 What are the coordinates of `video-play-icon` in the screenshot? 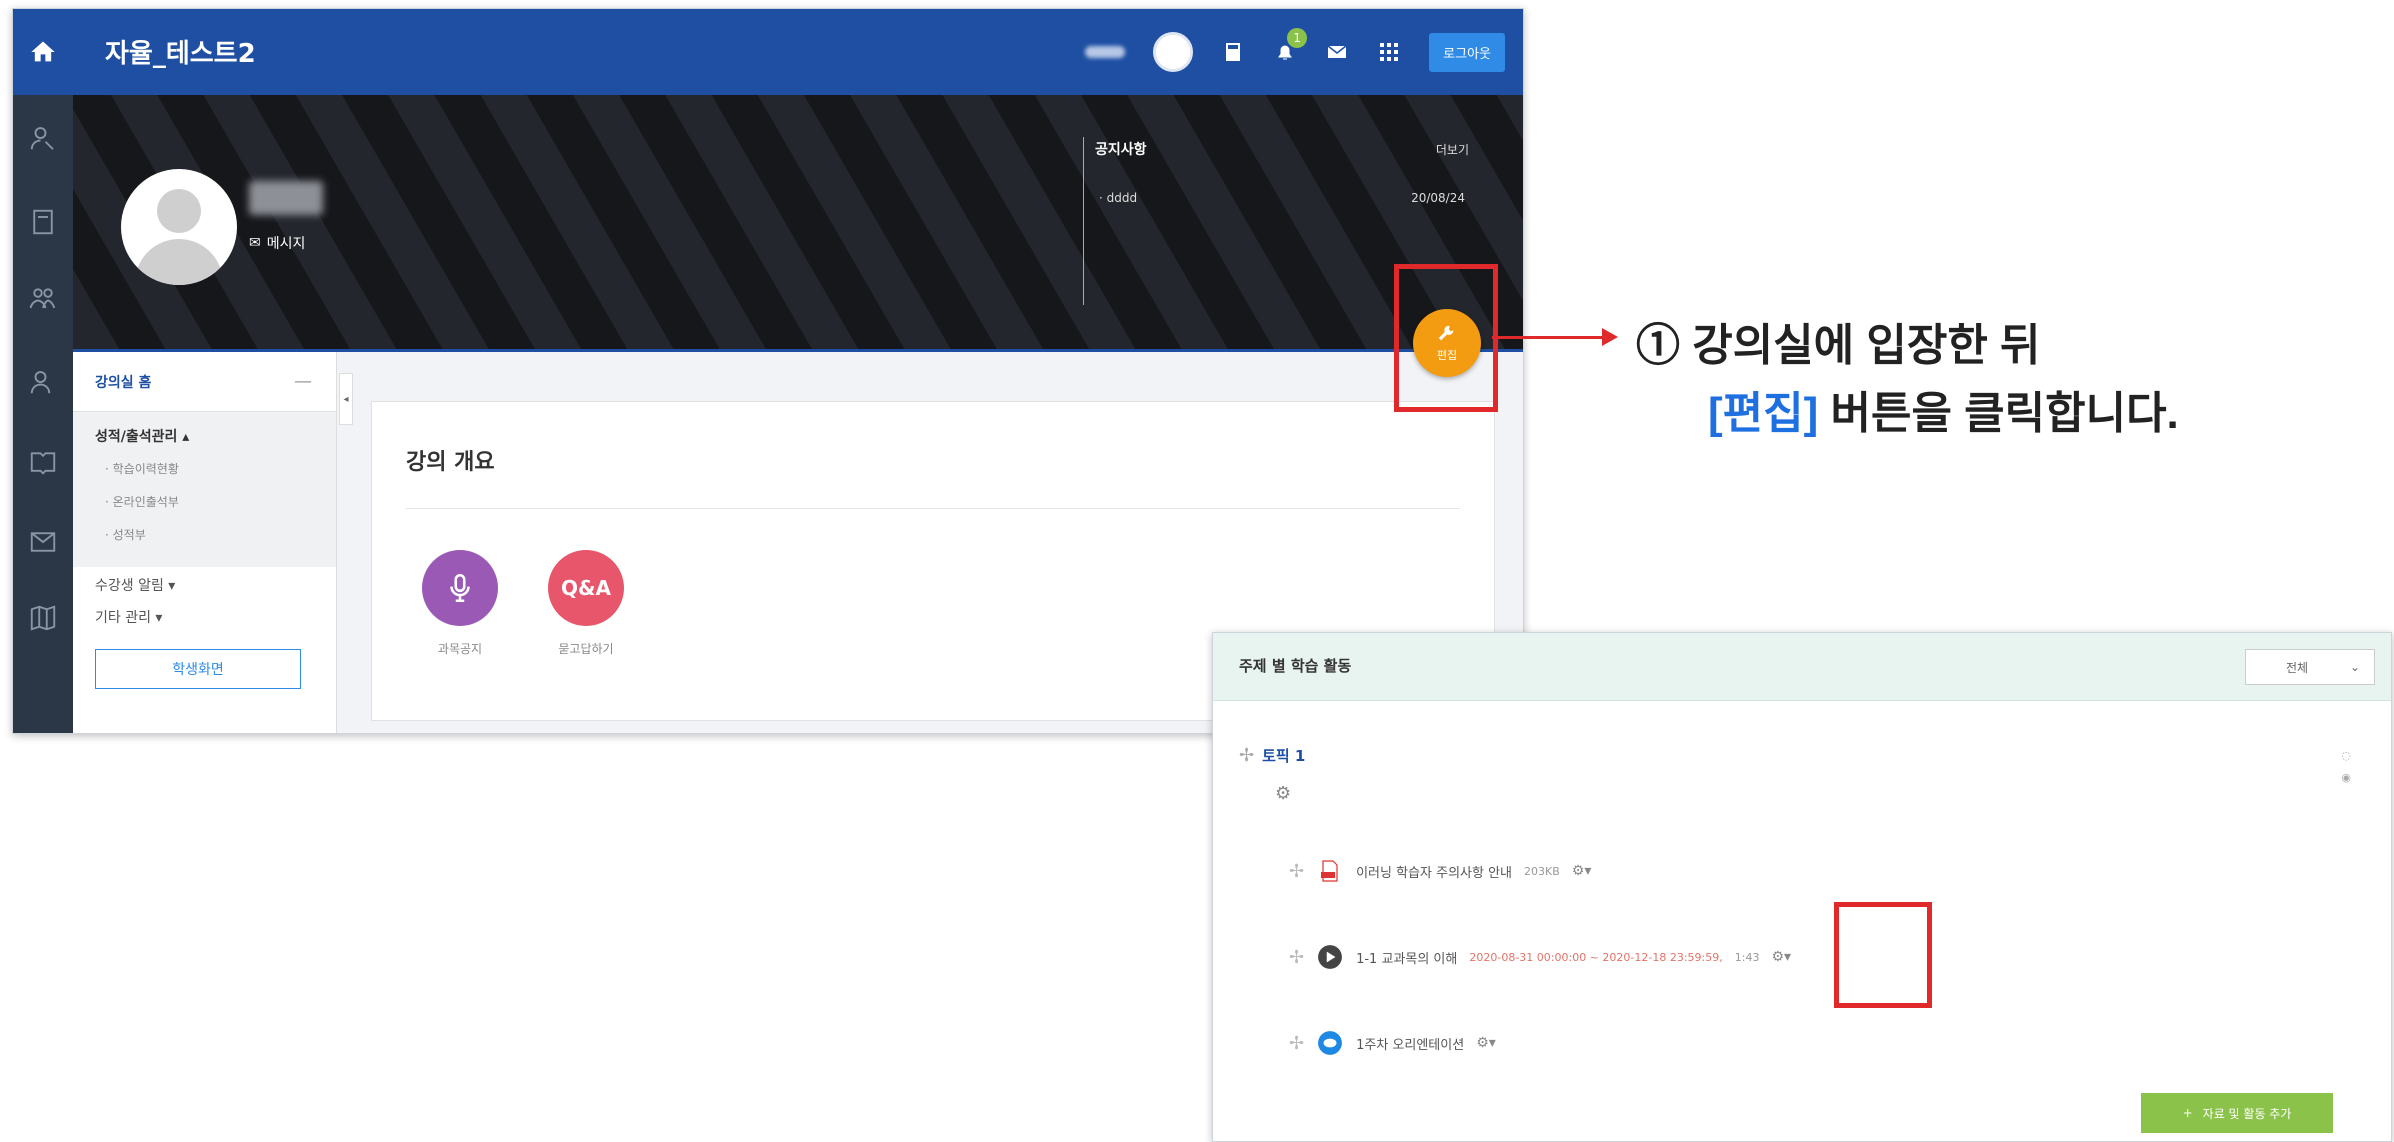 It's located at (1330, 957).